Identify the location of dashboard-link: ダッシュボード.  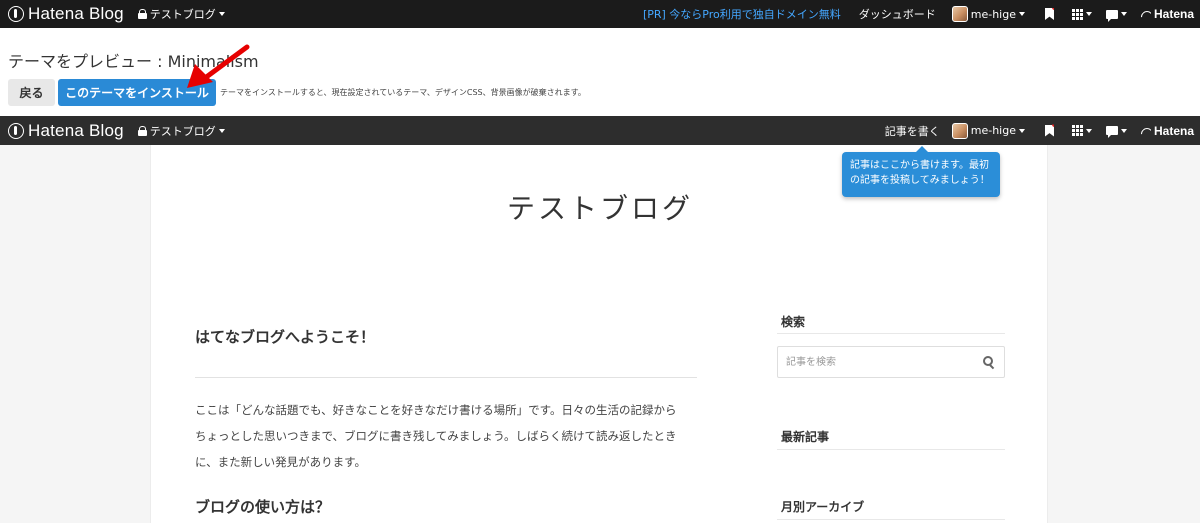
(897, 14).